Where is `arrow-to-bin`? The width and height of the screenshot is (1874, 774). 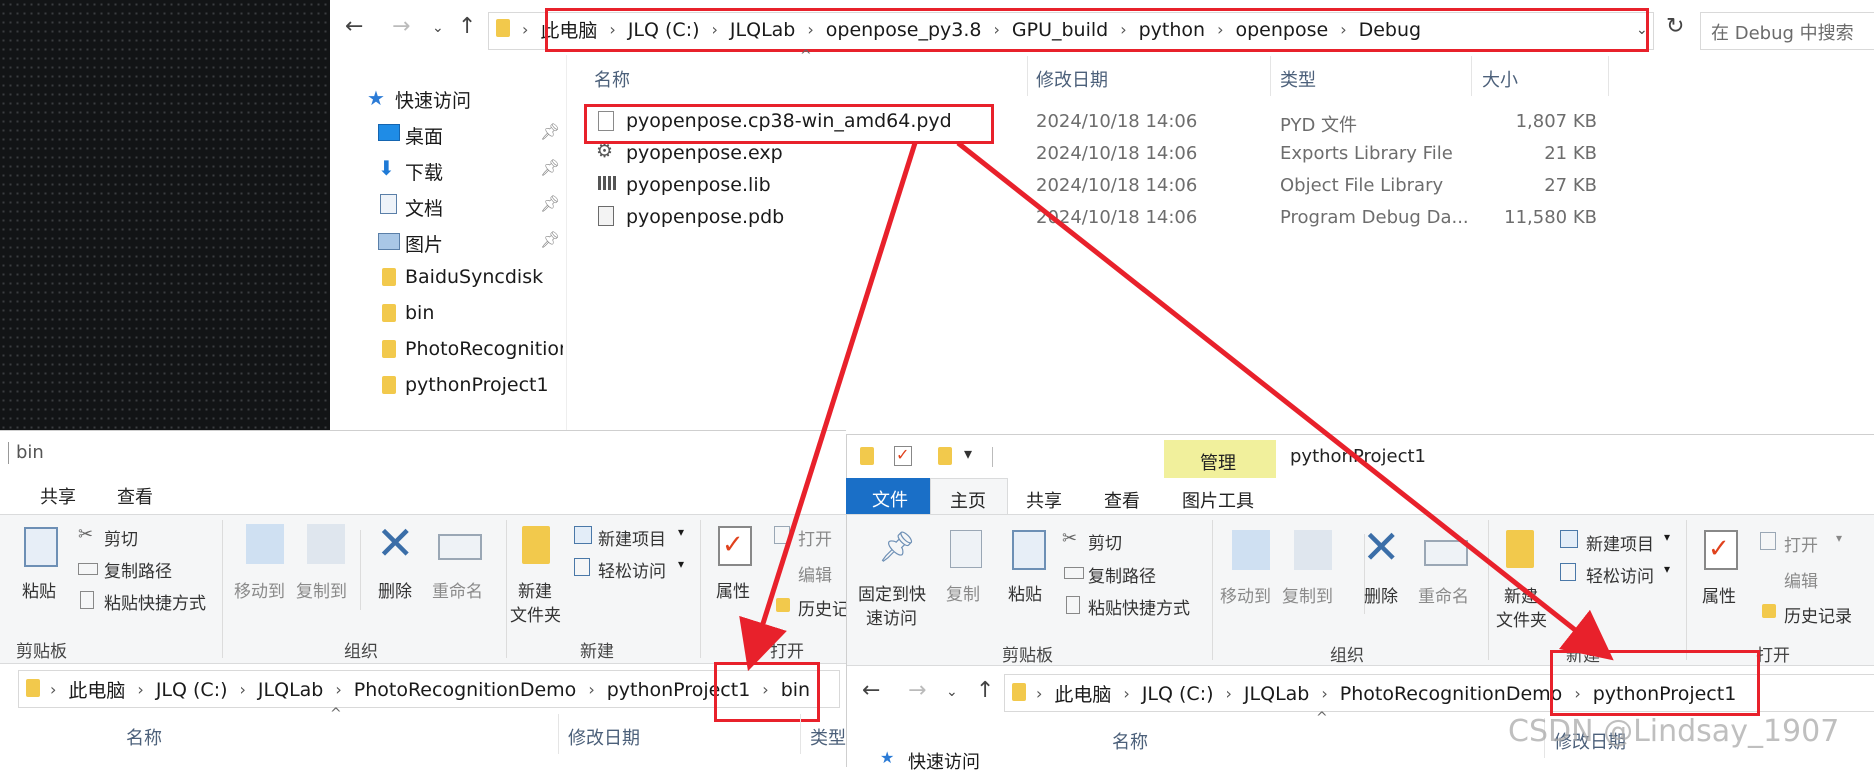
arrow-to-bin is located at coordinates (828, 407).